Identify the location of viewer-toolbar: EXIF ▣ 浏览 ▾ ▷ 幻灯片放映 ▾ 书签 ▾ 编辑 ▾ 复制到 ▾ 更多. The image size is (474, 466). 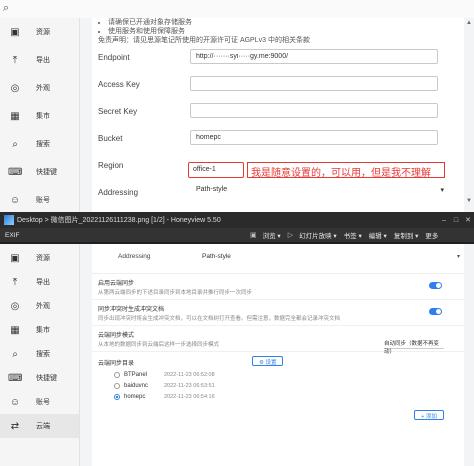
(237, 235).